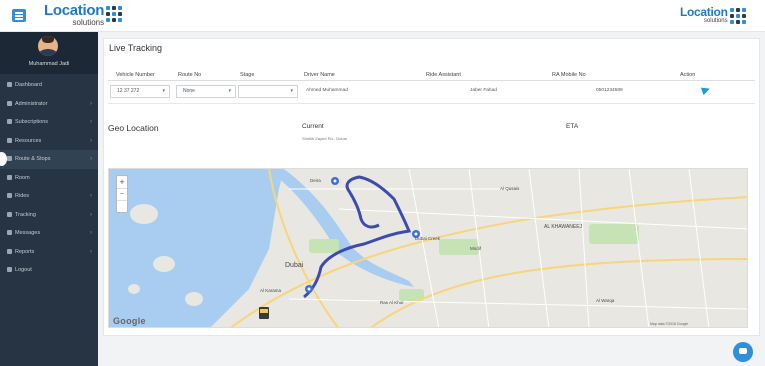 The image size is (765, 366). I want to click on sidebar-item-room: Room, so click(49, 178).